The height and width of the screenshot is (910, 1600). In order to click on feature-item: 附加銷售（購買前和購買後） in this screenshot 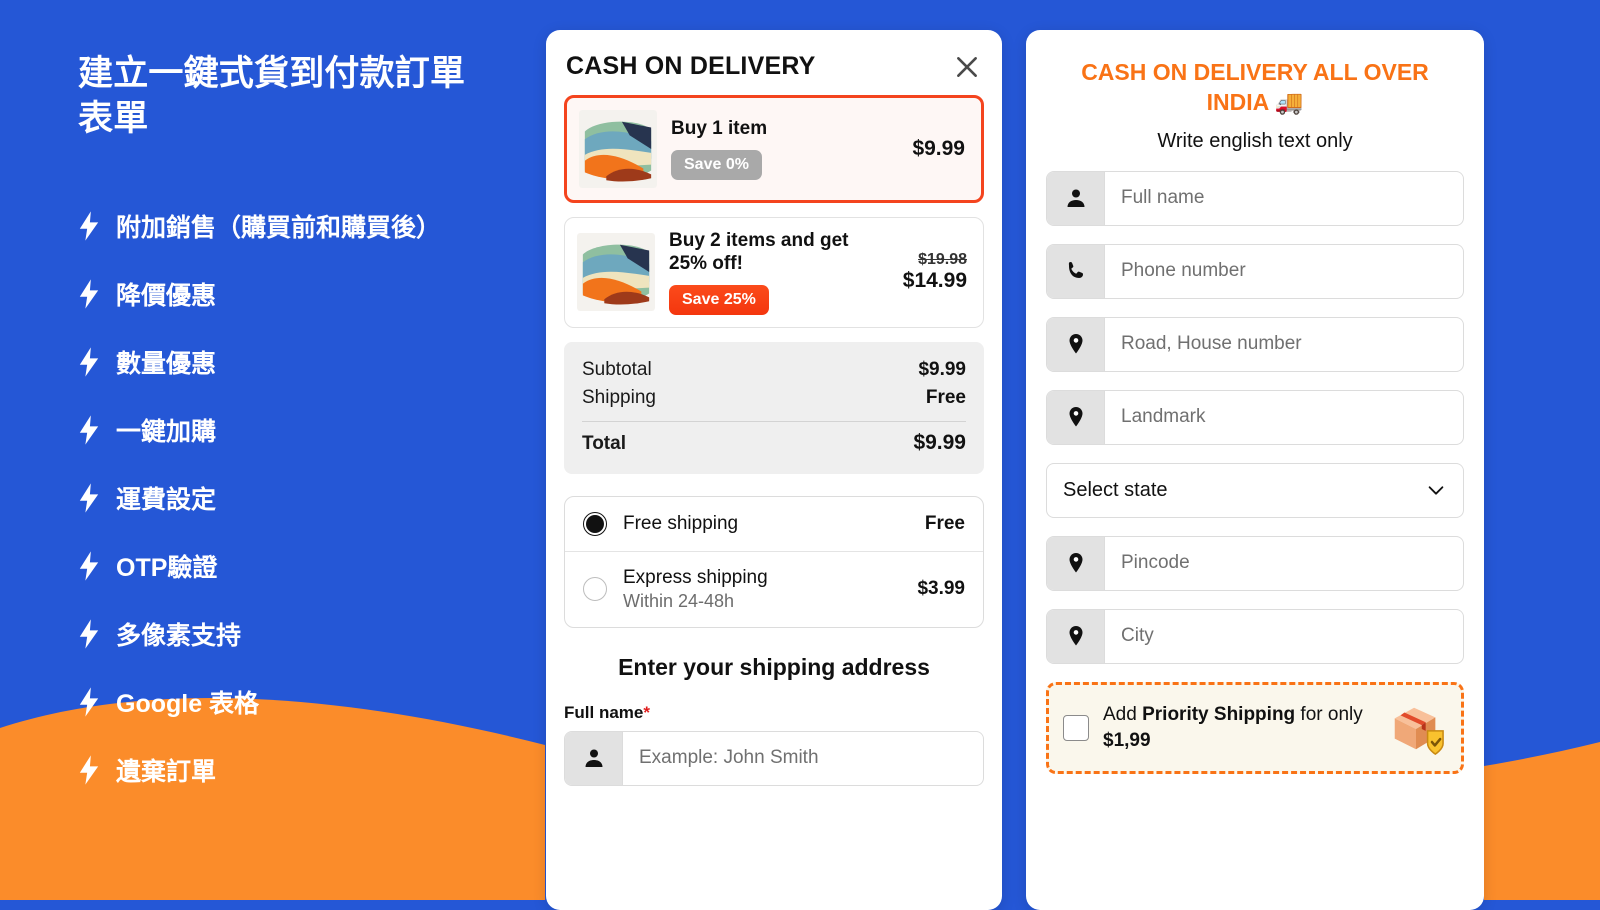, I will do `click(311, 226)`.